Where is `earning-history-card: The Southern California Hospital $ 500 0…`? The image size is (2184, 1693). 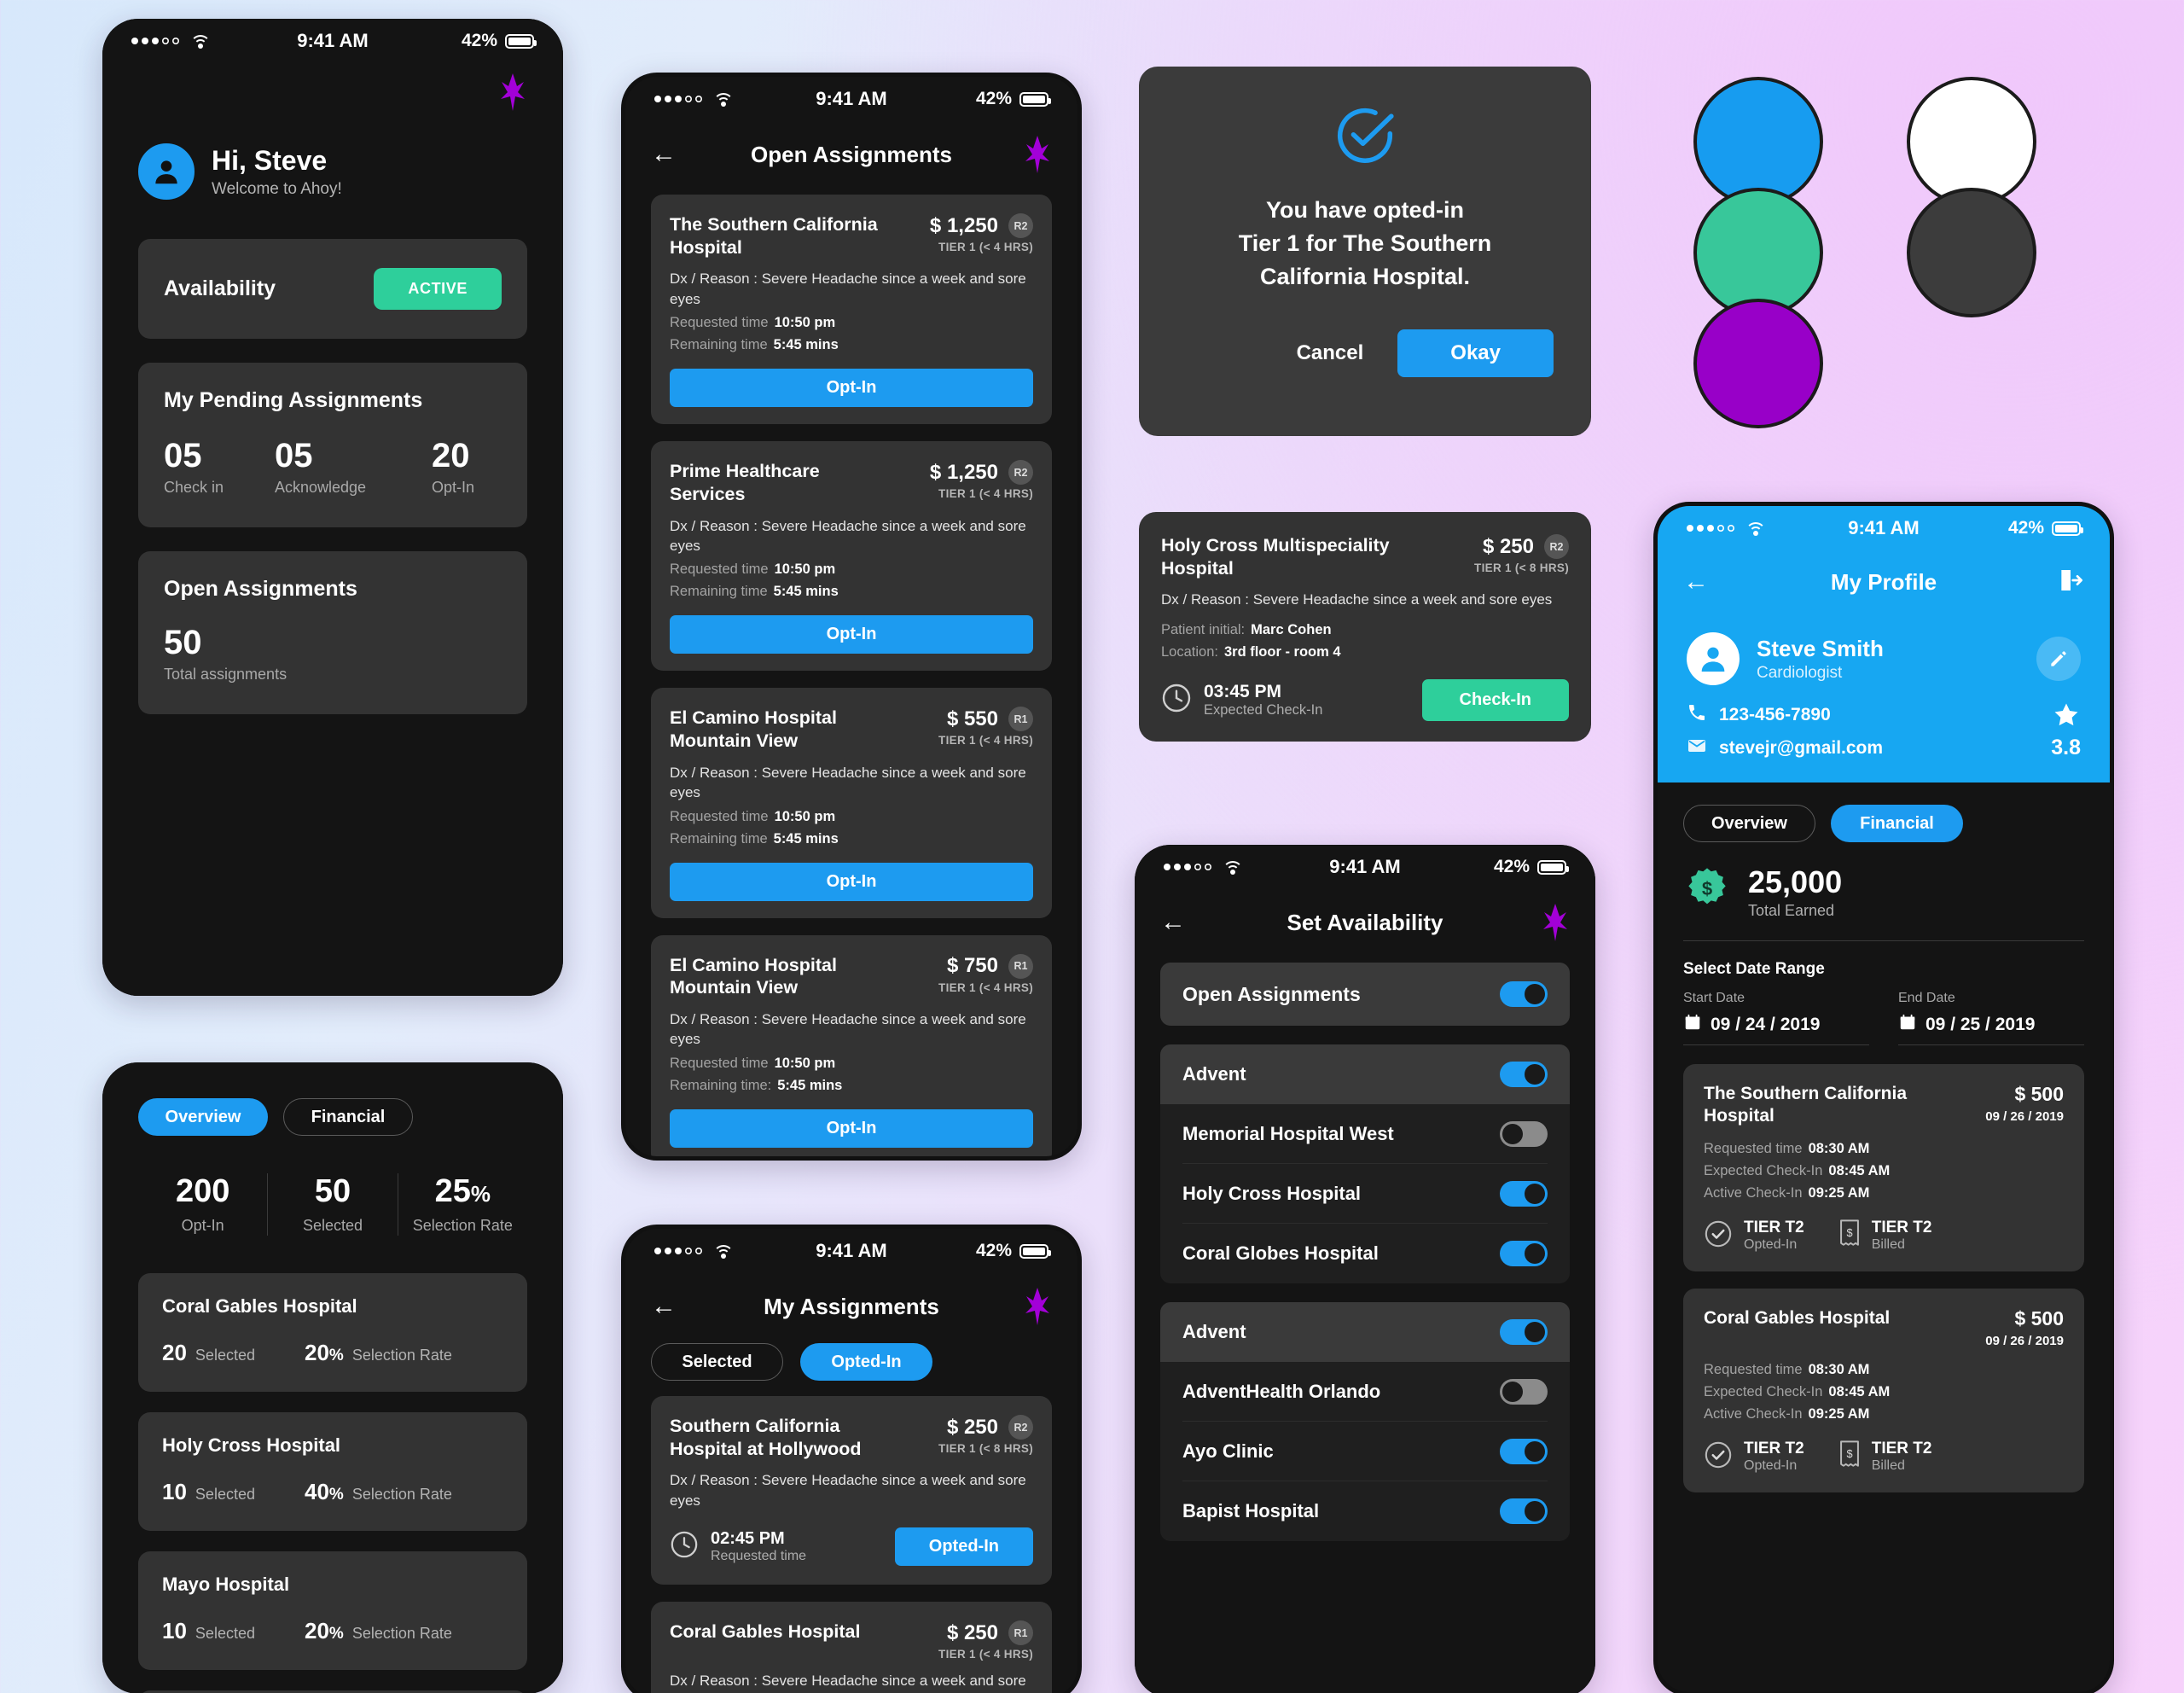 earning-history-card: The Southern California Hospital $ 500 0… is located at coordinates (1884, 1168).